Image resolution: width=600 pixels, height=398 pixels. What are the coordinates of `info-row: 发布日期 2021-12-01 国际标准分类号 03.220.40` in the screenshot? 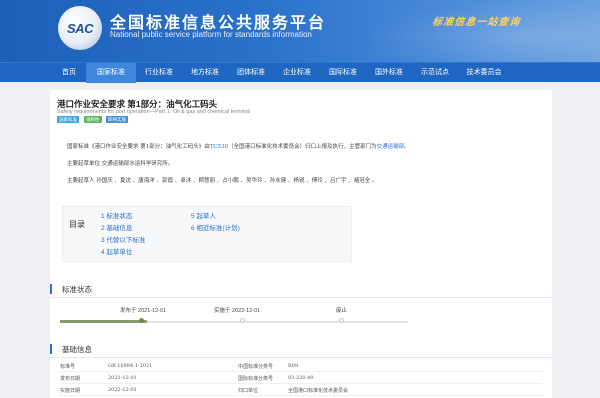 It's located at (301, 378).